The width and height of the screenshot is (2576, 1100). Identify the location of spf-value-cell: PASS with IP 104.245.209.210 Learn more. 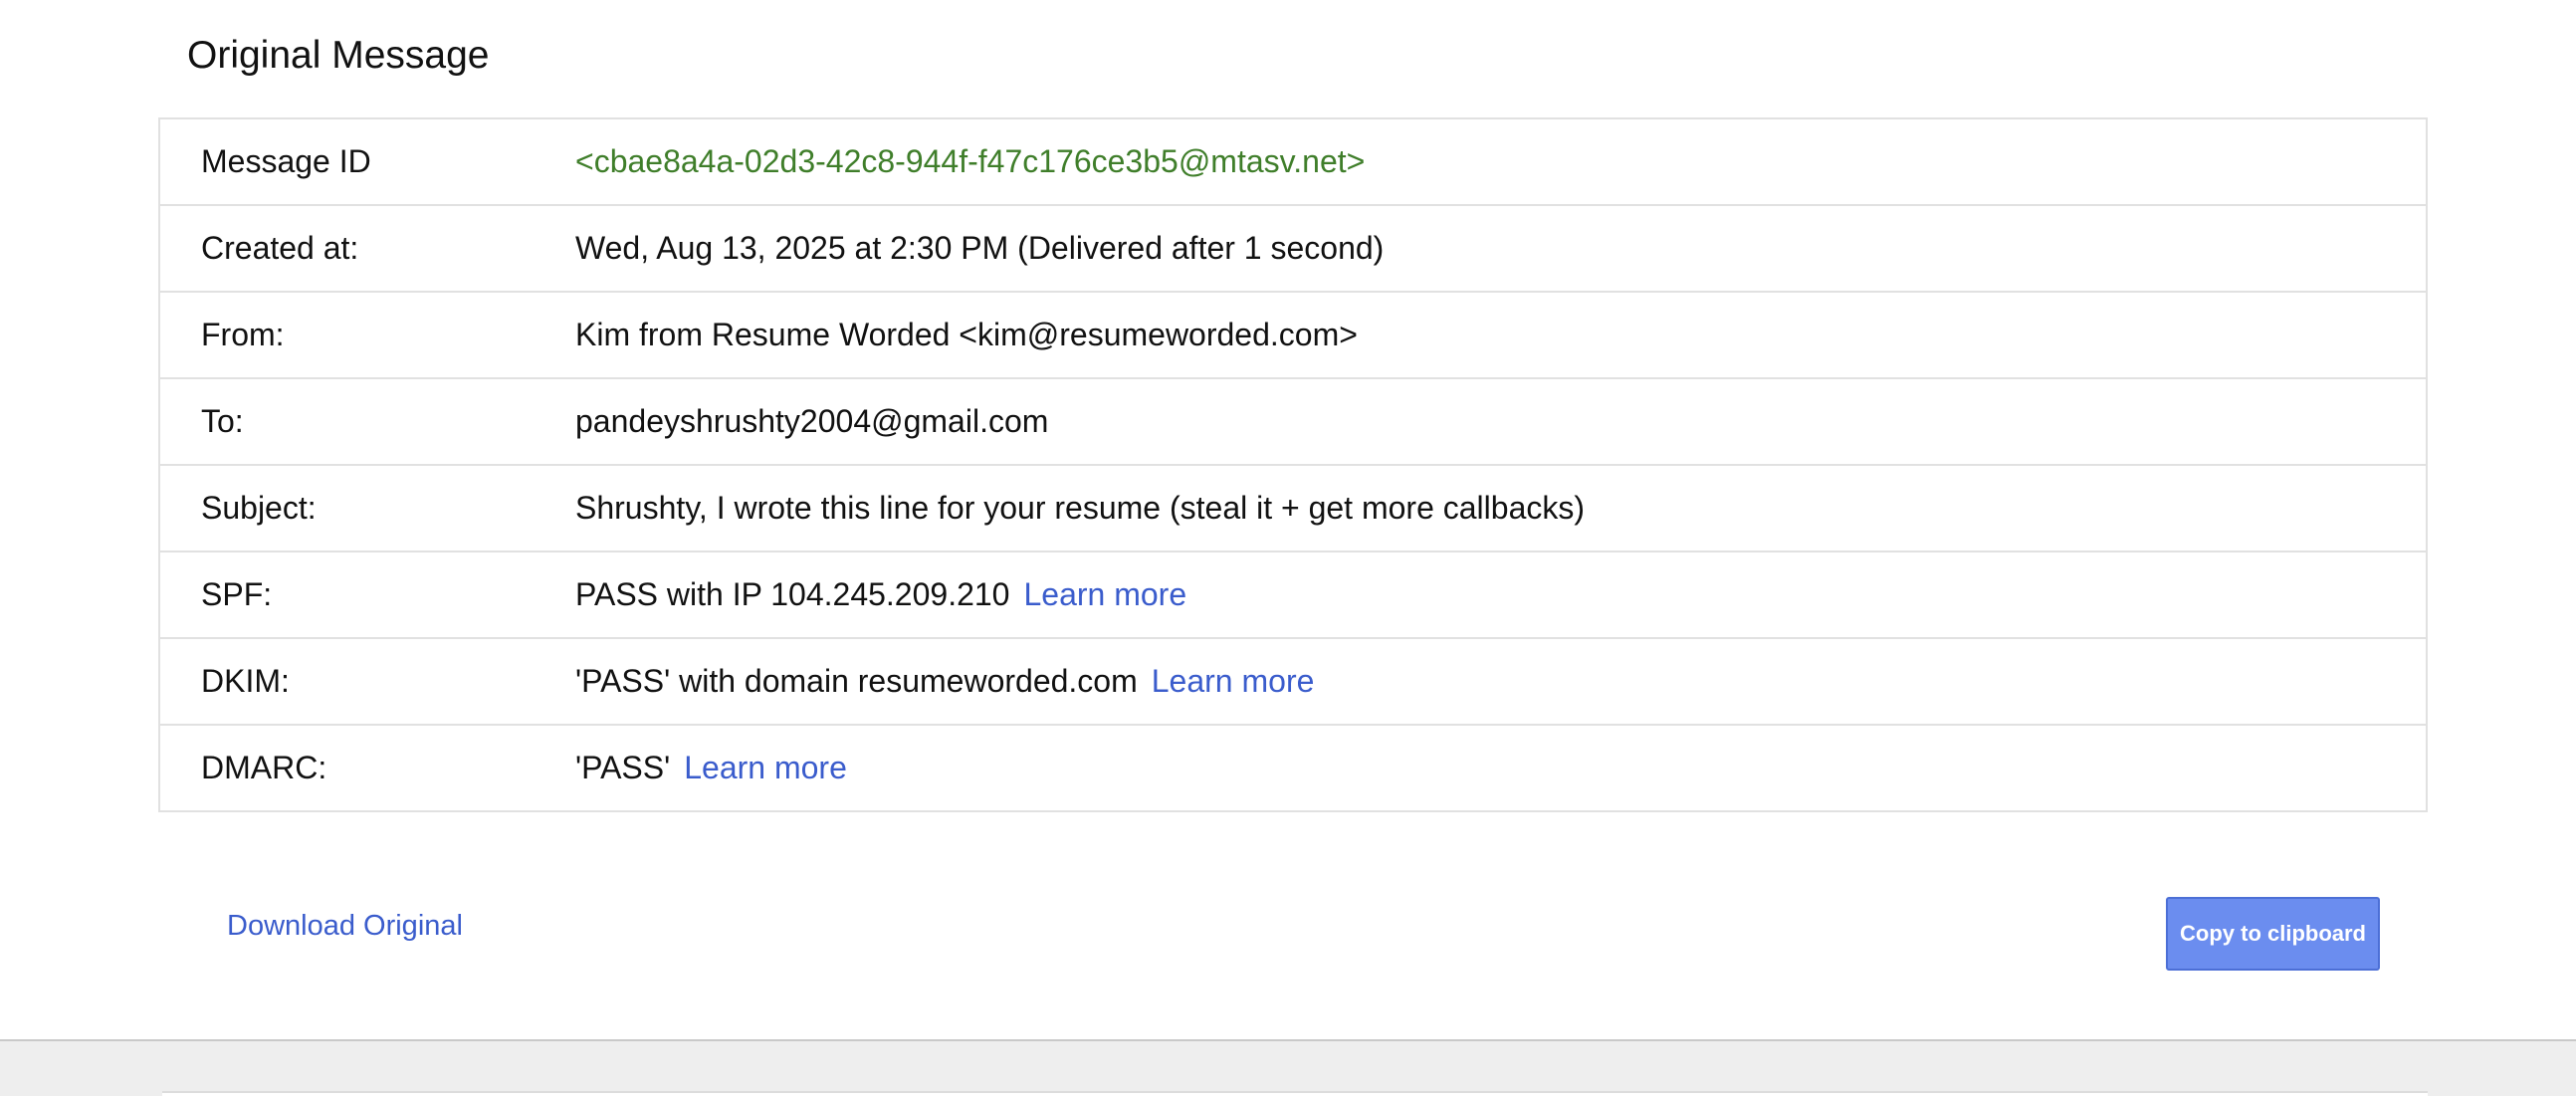
(880, 594).